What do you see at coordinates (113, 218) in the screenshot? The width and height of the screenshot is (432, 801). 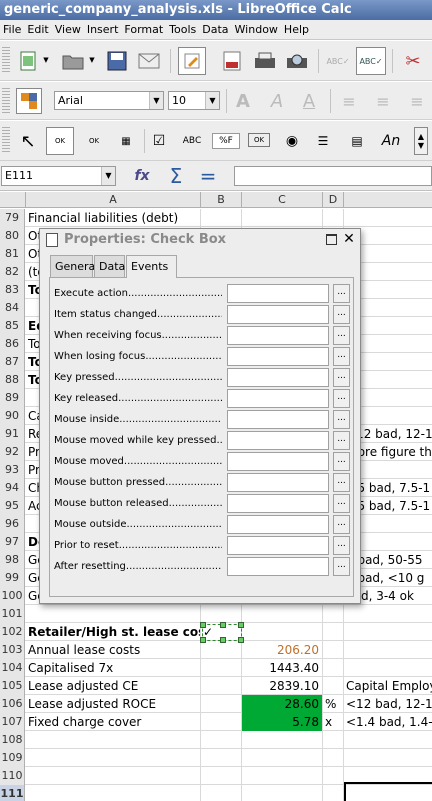 I see `cell-a: Financial liabilities (debt)` at bounding box center [113, 218].